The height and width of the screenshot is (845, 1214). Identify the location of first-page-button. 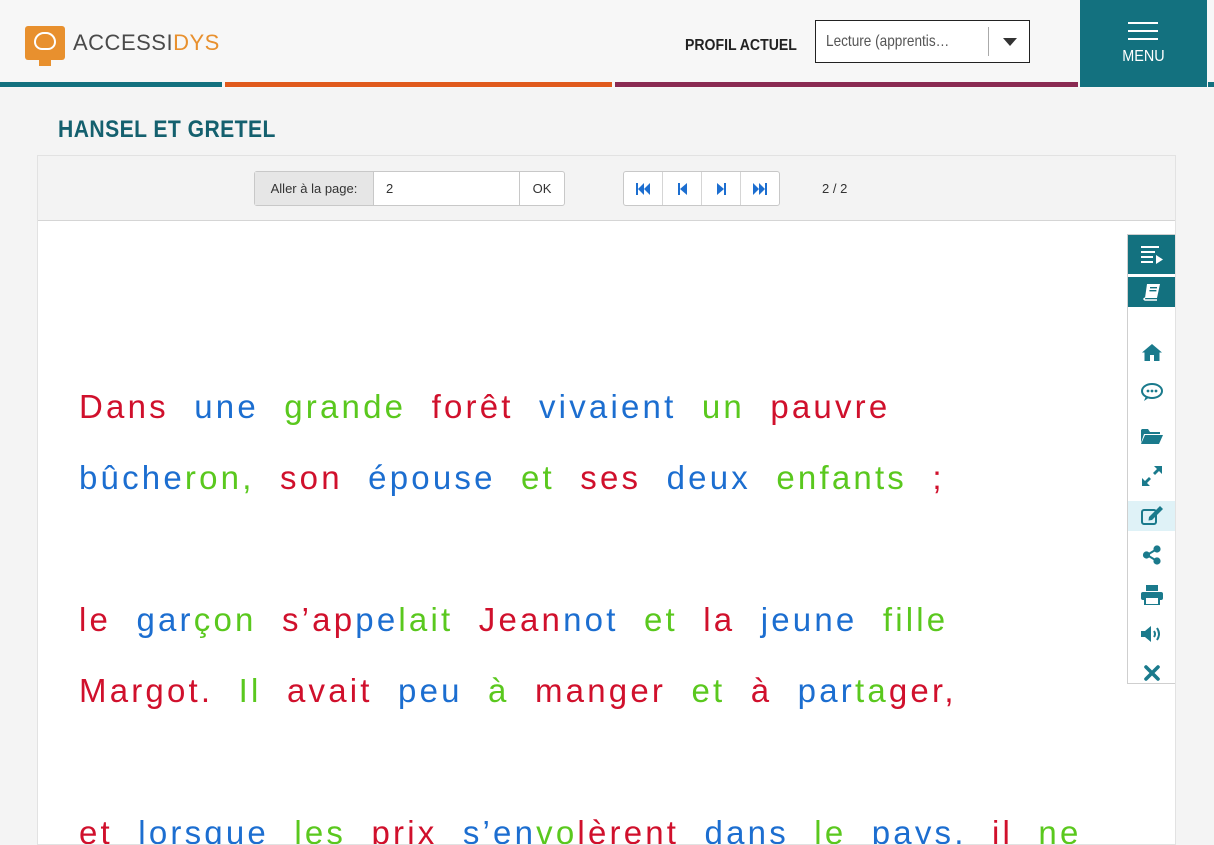
(643, 188).